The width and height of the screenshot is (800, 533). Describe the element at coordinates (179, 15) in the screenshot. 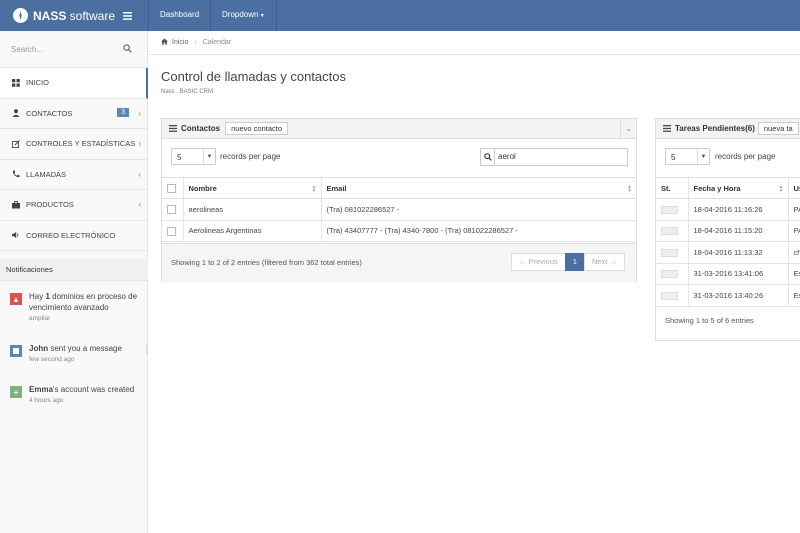

I see `nav-dashboard: Dashboard` at that location.